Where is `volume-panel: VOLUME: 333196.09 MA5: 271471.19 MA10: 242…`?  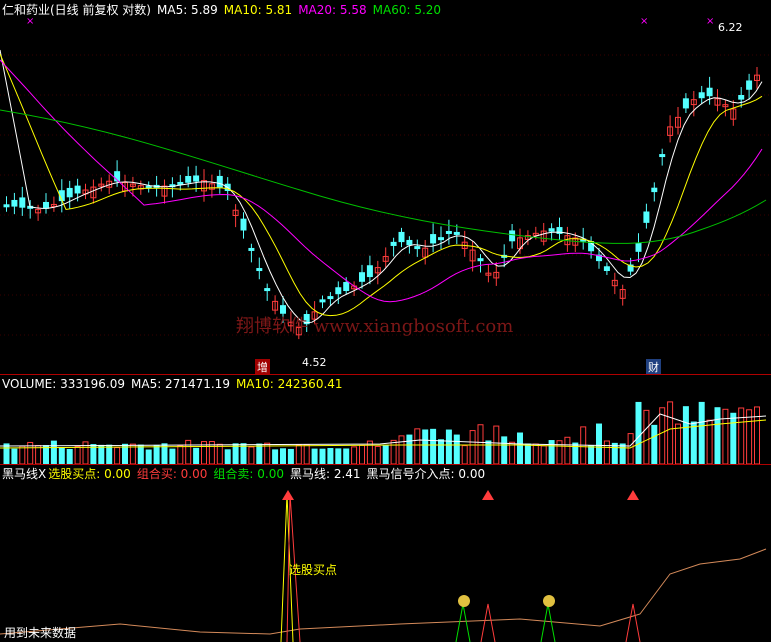 volume-panel: VOLUME: 333196.09 MA5: 271471.19 MA10: 242… is located at coordinates (385, 419).